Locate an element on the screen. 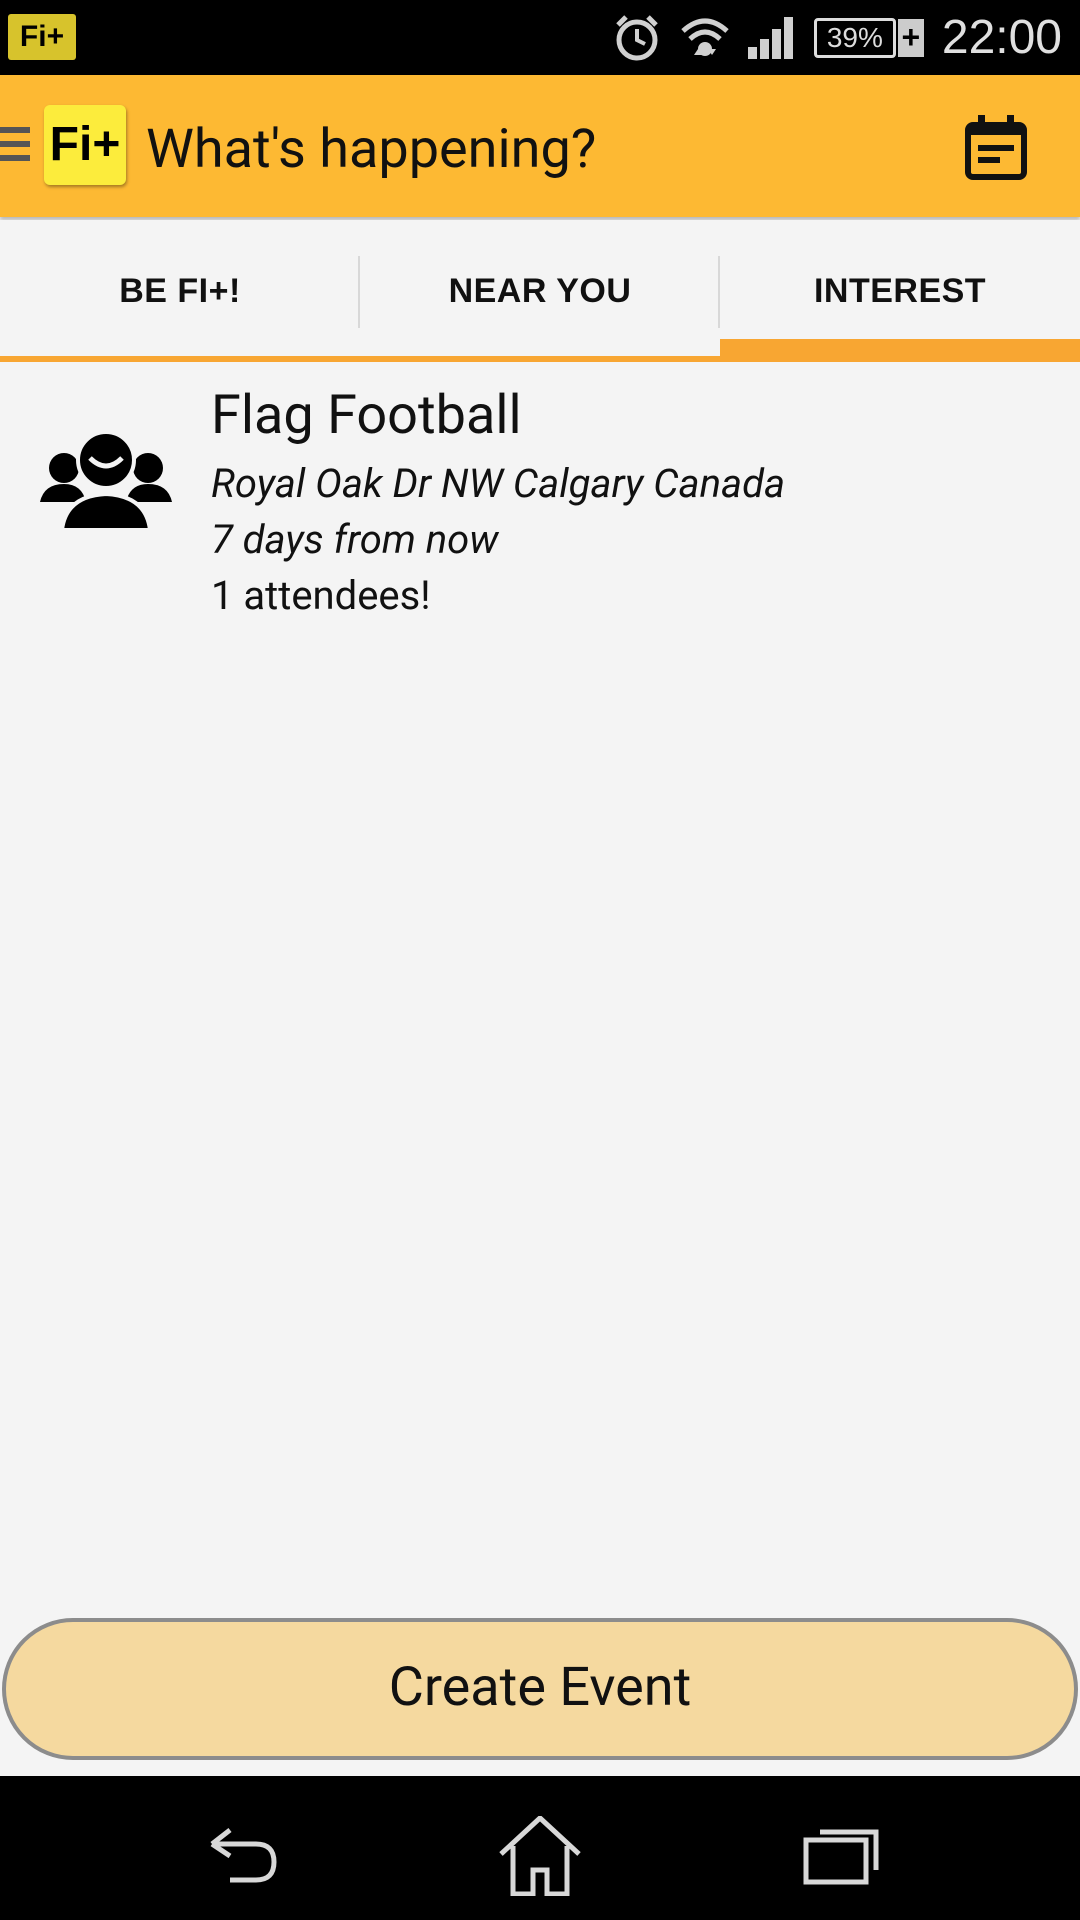  nav-bar is located at coordinates (540, 1848).